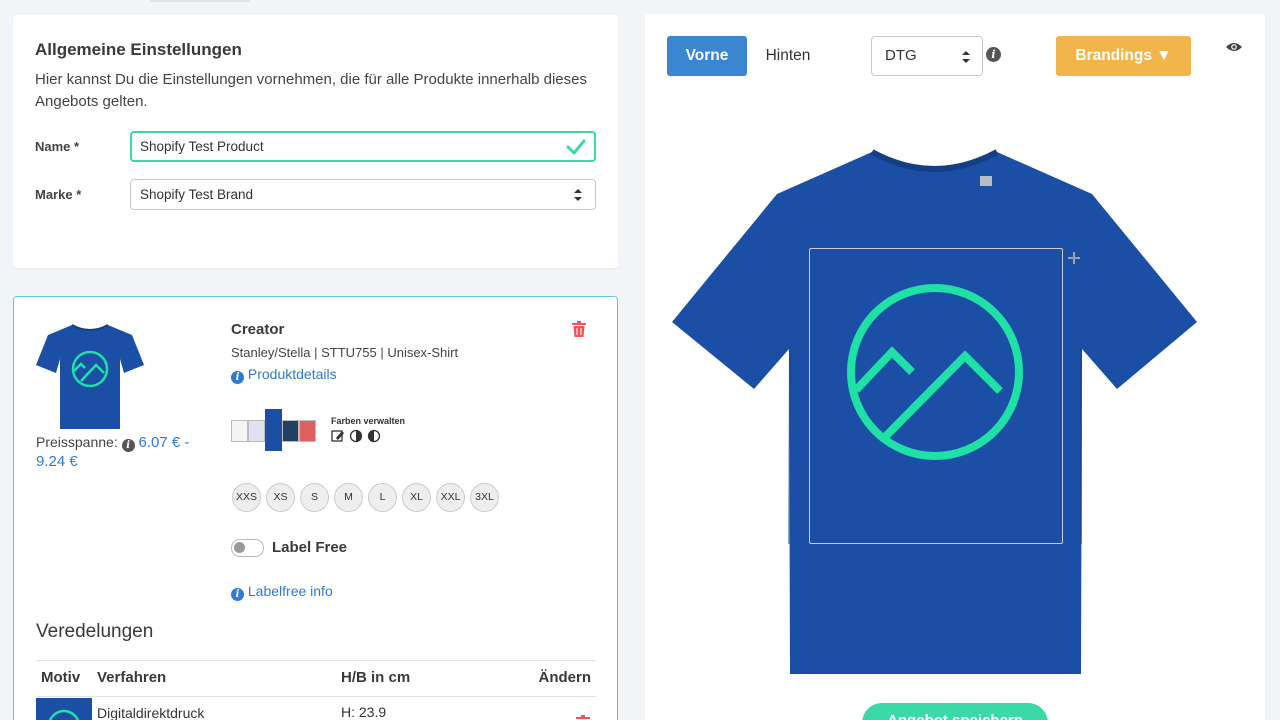 The image size is (1280, 720). Describe the element at coordinates (151, 712) in the screenshot. I see `verfahren-cell: Digitaldirektdruck` at that location.